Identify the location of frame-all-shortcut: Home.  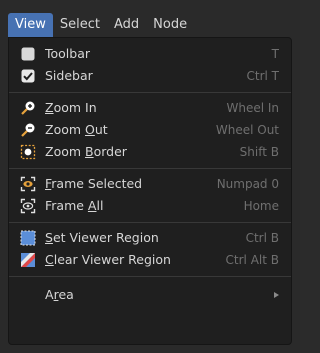
(261, 206).